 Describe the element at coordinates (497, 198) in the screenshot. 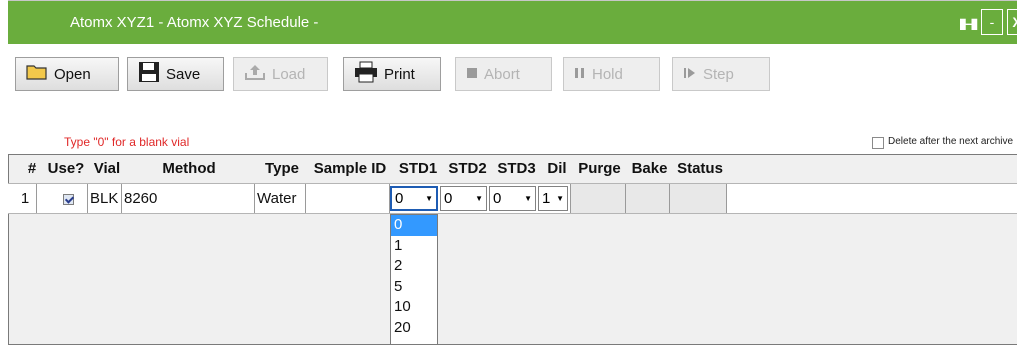

I see `std3-value: 0` at that location.